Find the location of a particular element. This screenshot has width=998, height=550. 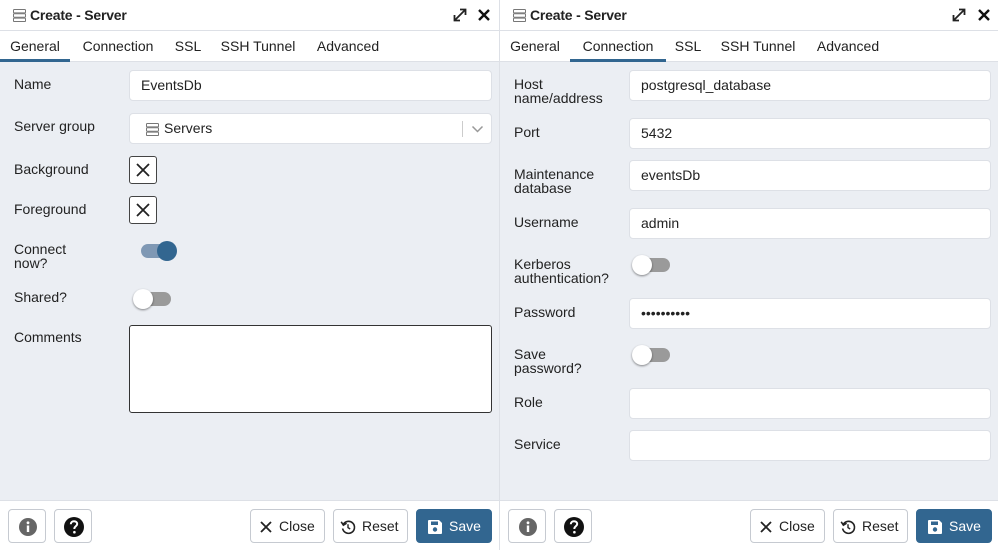

background-color-picker is located at coordinates (143, 170).